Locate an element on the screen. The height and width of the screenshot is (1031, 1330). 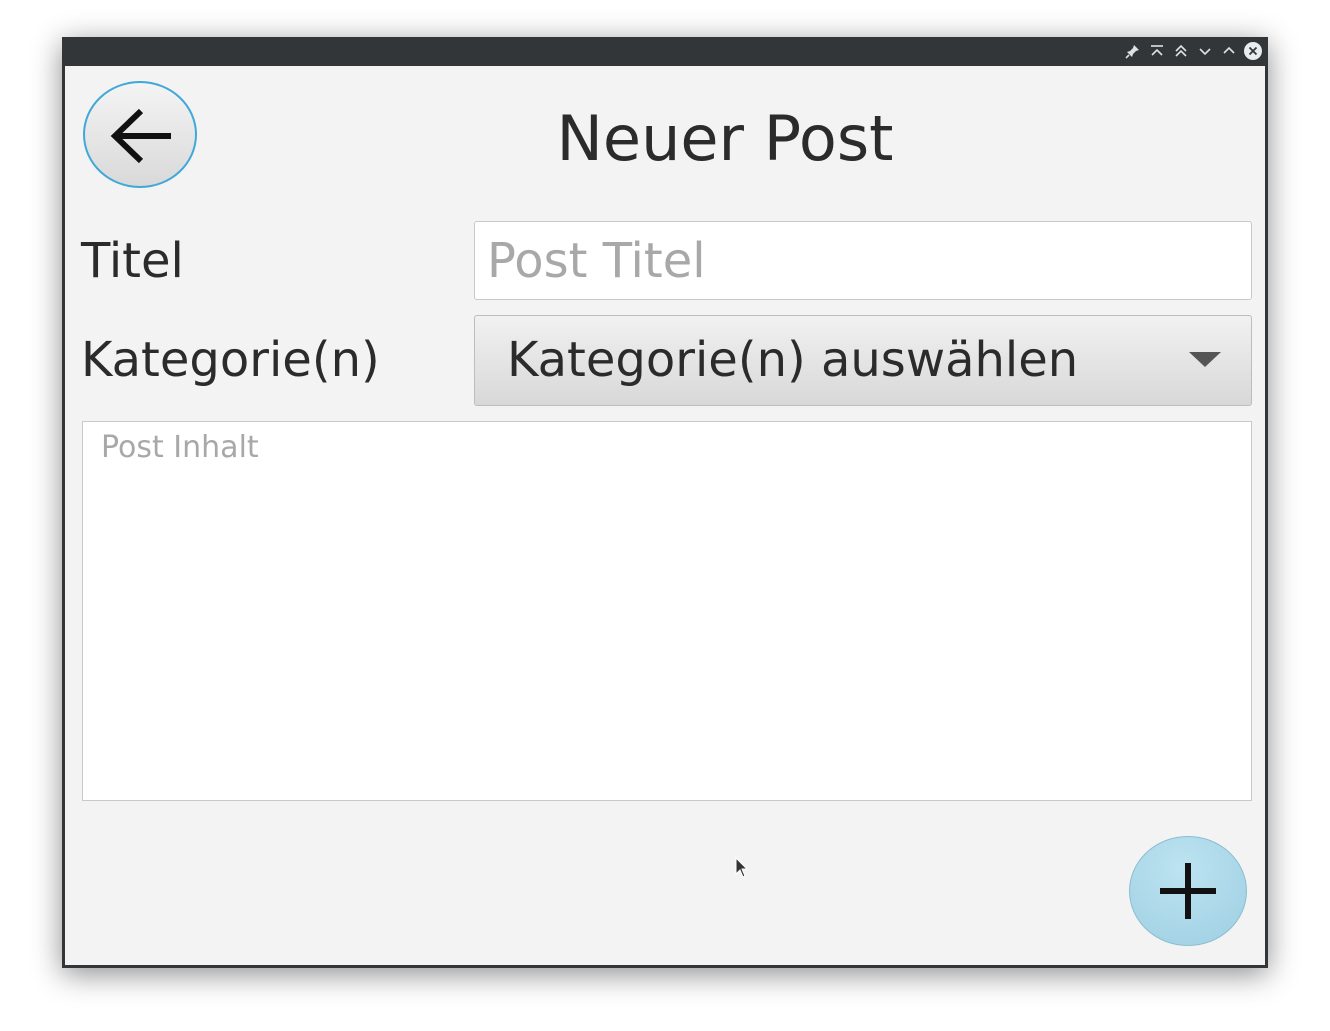
back-button is located at coordinates (140, 134).